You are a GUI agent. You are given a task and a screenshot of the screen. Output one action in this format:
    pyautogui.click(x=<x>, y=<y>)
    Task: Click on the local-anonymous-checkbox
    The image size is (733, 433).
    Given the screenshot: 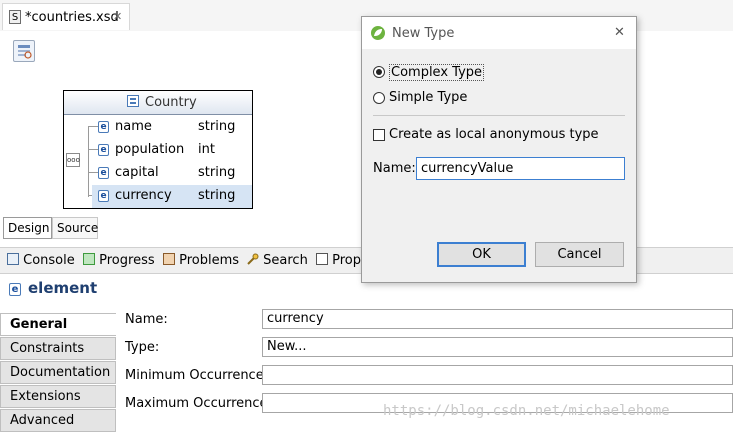 What is the action you would take?
    pyautogui.click(x=379, y=135)
    